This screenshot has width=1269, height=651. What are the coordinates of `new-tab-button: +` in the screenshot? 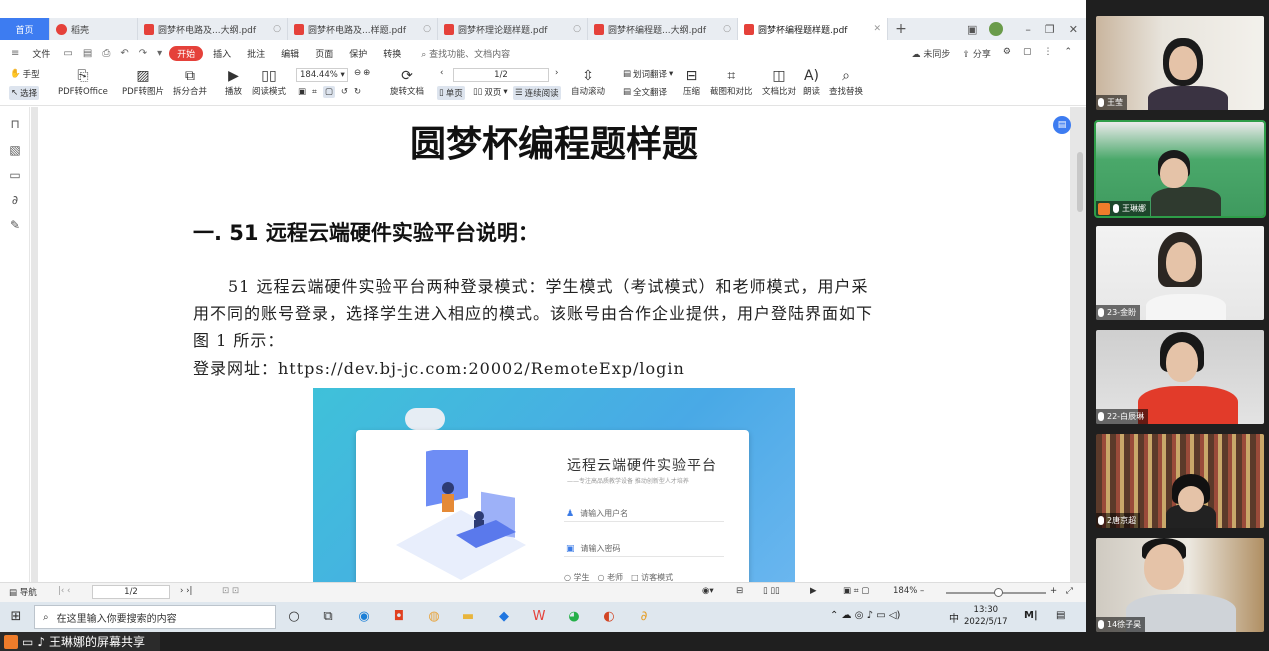 It's located at (901, 29).